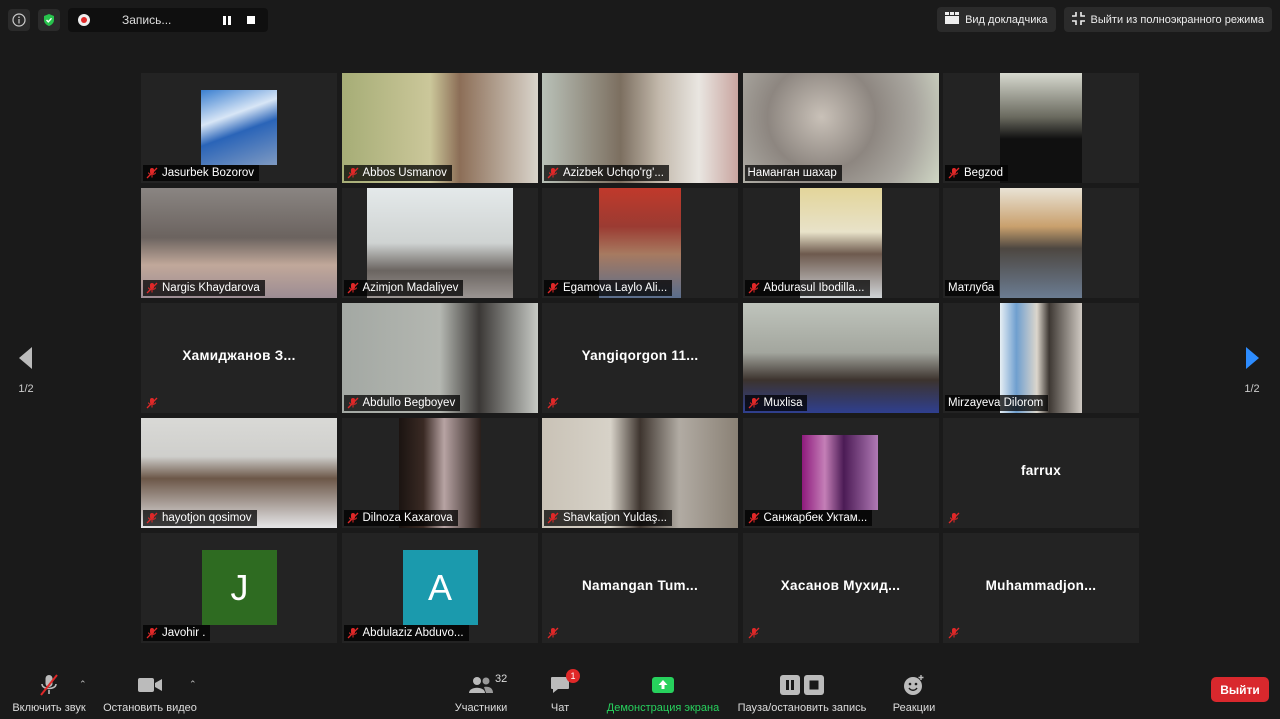  Describe the element at coordinates (439, 128) in the screenshot. I see `participant-tile: Abbos Usmanov` at that location.